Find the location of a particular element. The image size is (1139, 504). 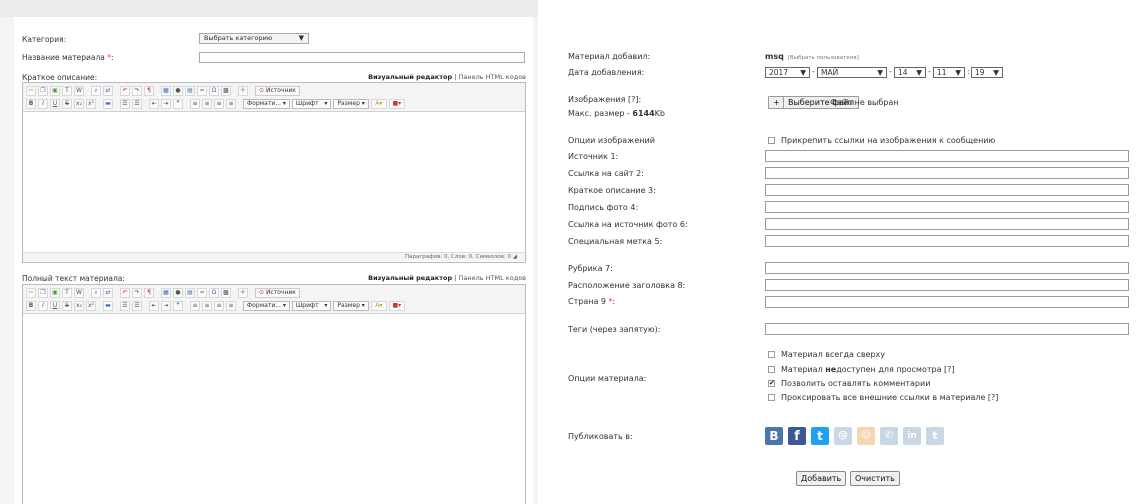

size-dropdown: Размер ▾ is located at coordinates (351, 104).